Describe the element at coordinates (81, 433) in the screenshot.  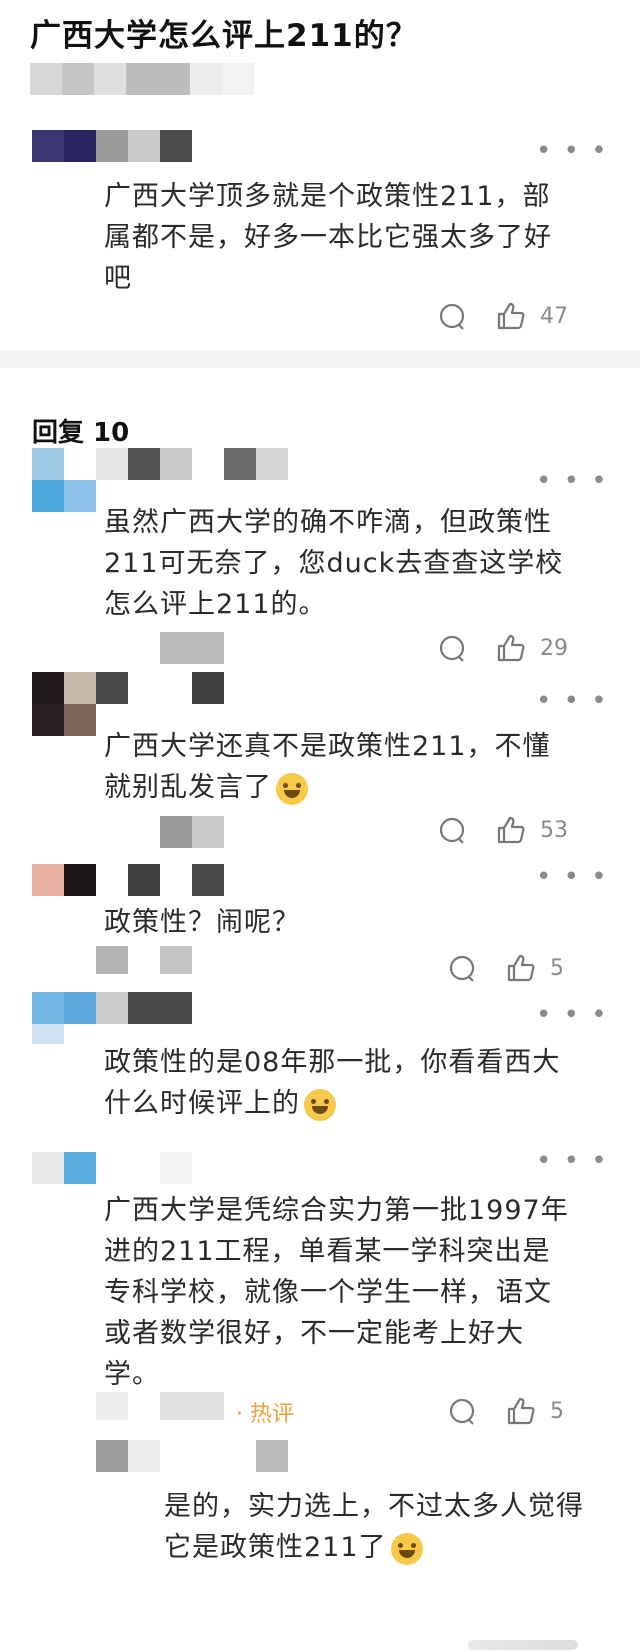
I see `replies-header: 回复 10` at that location.